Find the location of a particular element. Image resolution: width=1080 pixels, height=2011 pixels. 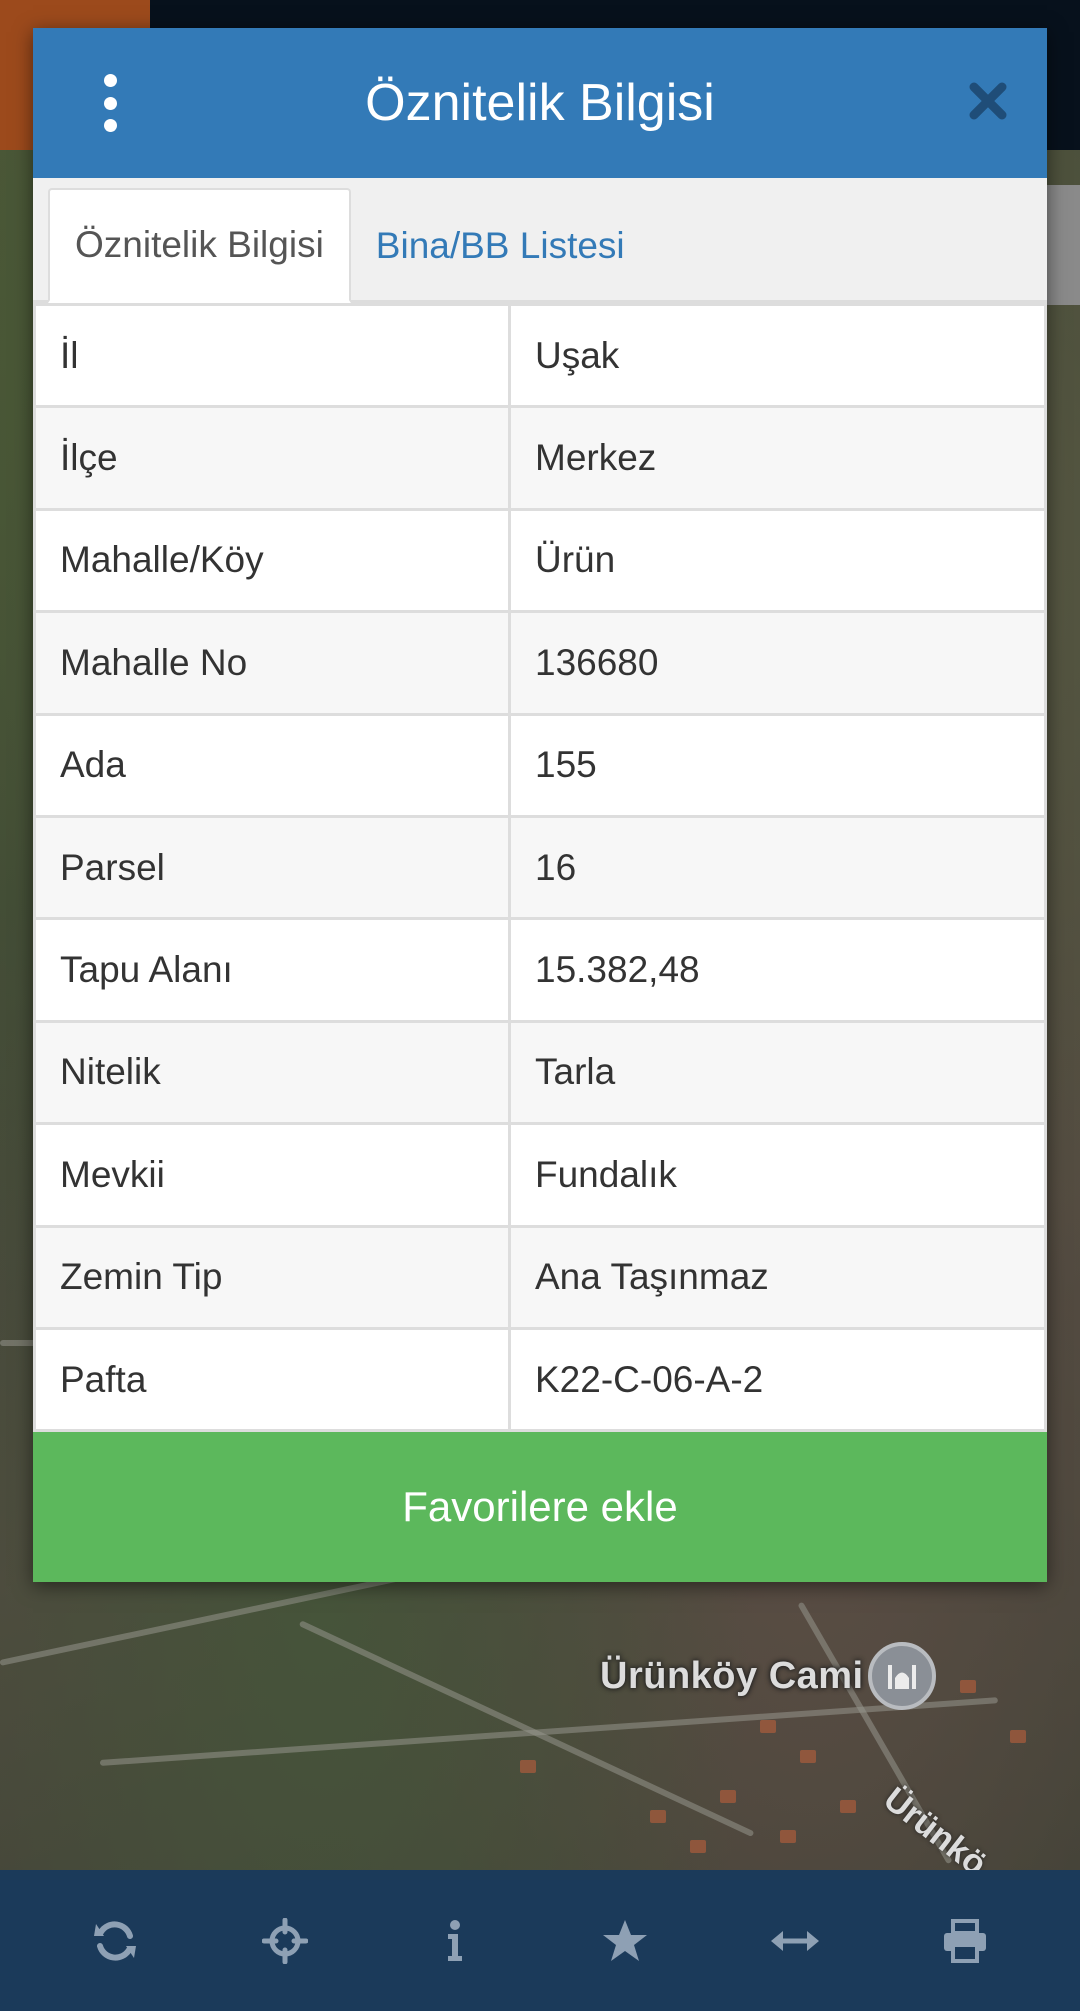

locate-button is located at coordinates (285, 1941).